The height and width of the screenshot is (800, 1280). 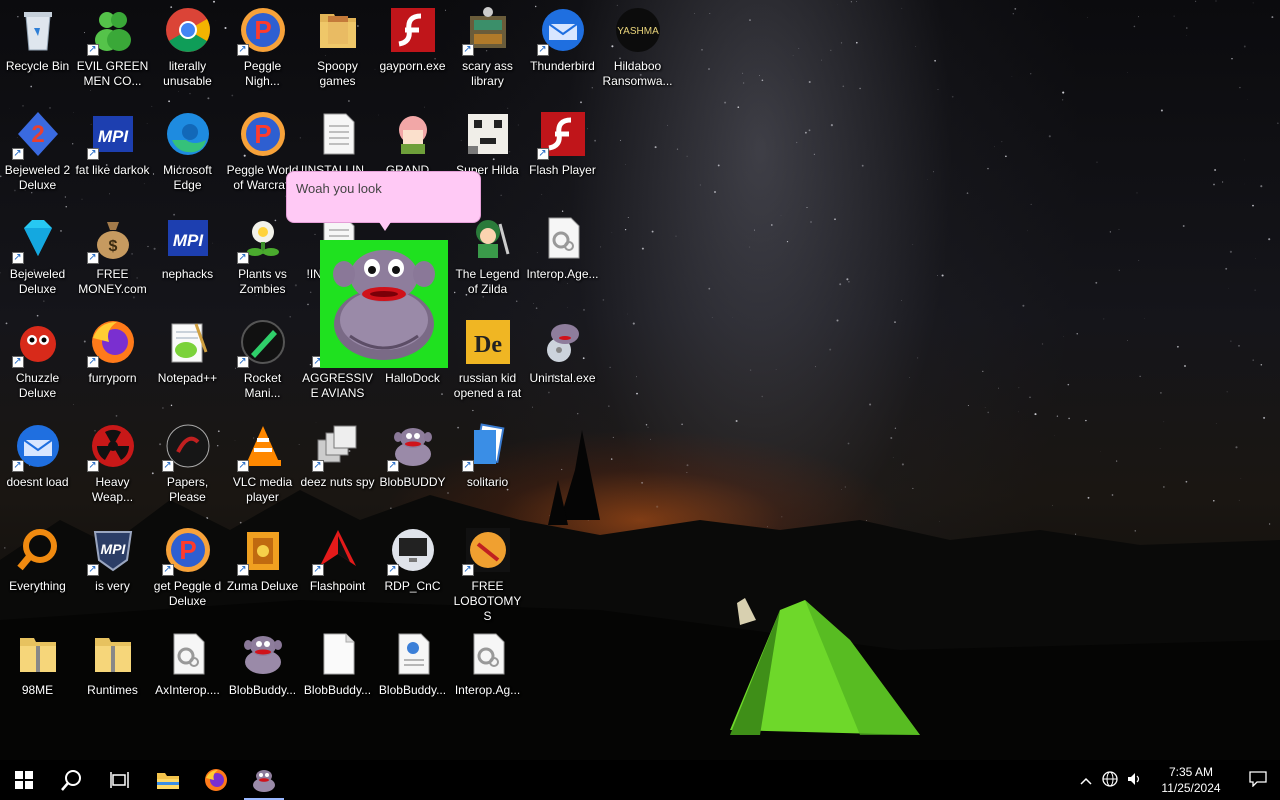 I want to click on desktop-icon-free-lobotomys: ↗ FREE LOBOTOMYS, so click(x=487, y=572).